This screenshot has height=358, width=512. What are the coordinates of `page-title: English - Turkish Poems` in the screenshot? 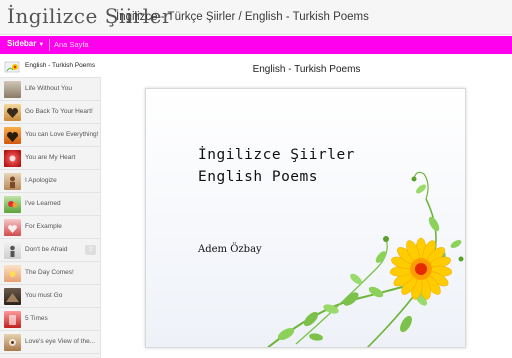 It's located at (306, 69).